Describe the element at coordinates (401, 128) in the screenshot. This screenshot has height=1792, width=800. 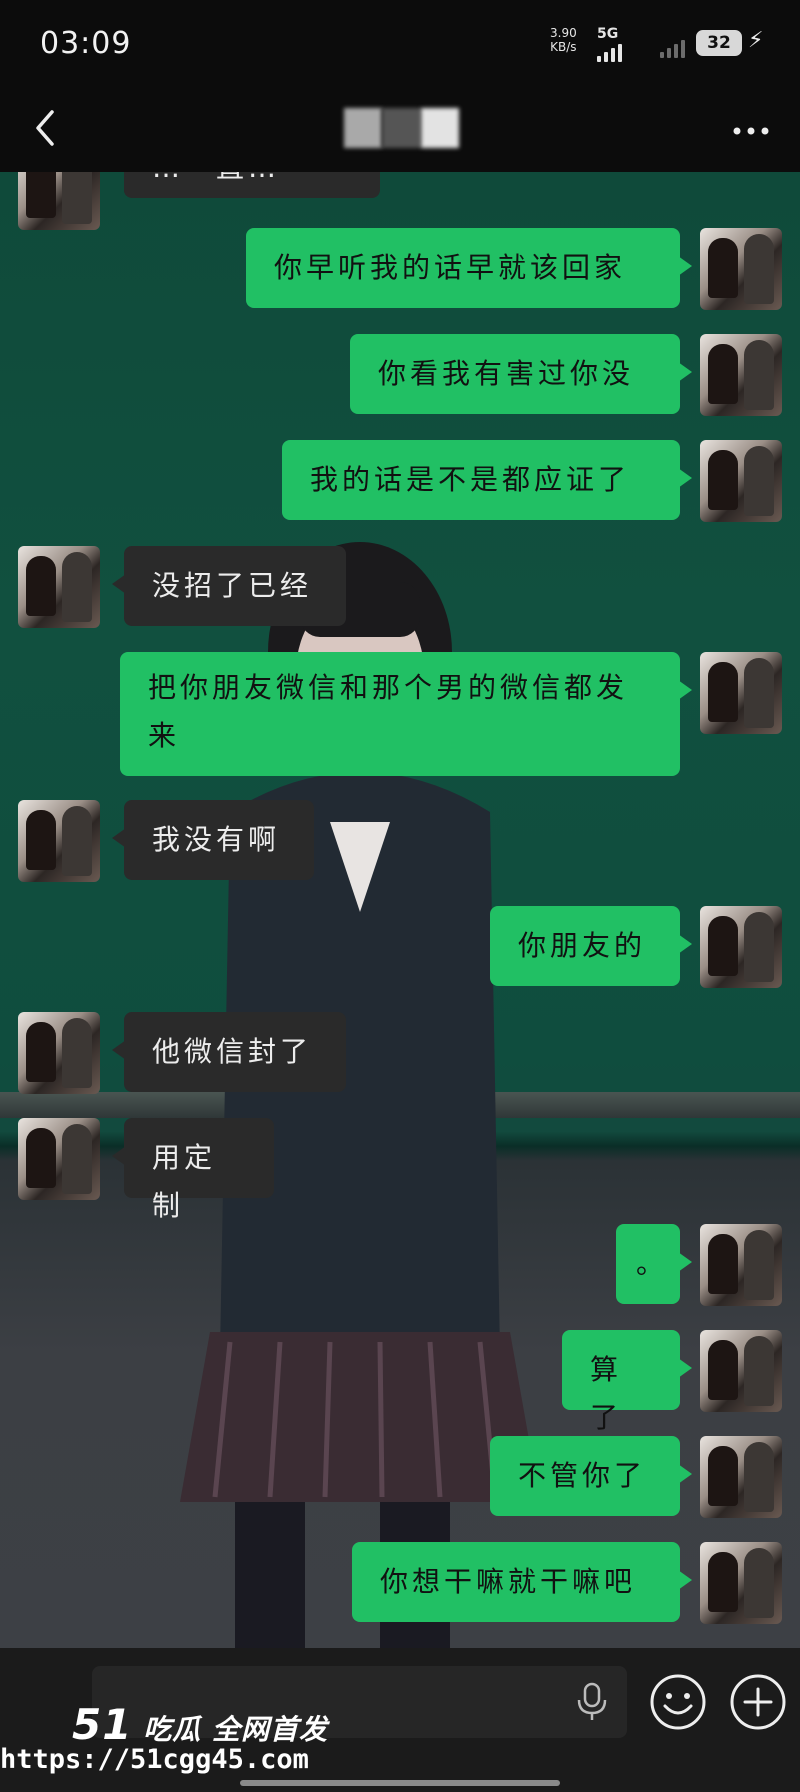
I see `contact-name-censored` at that location.